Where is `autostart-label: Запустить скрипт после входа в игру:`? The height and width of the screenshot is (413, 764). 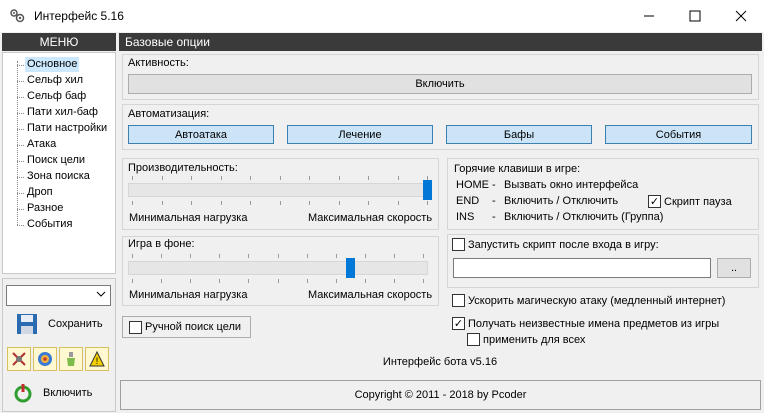
autostart-label: Запустить скрипт после входа в игру: is located at coordinates (563, 245).